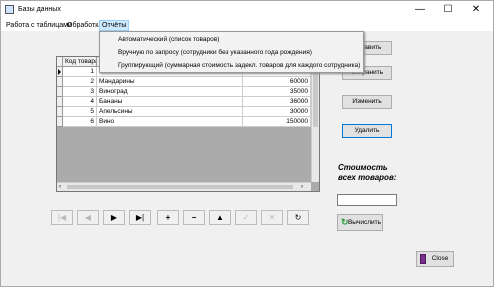 The image size is (494, 287). What do you see at coordinates (114, 25) in the screenshot?
I see `menu-reports: Отчёты` at bounding box center [114, 25].